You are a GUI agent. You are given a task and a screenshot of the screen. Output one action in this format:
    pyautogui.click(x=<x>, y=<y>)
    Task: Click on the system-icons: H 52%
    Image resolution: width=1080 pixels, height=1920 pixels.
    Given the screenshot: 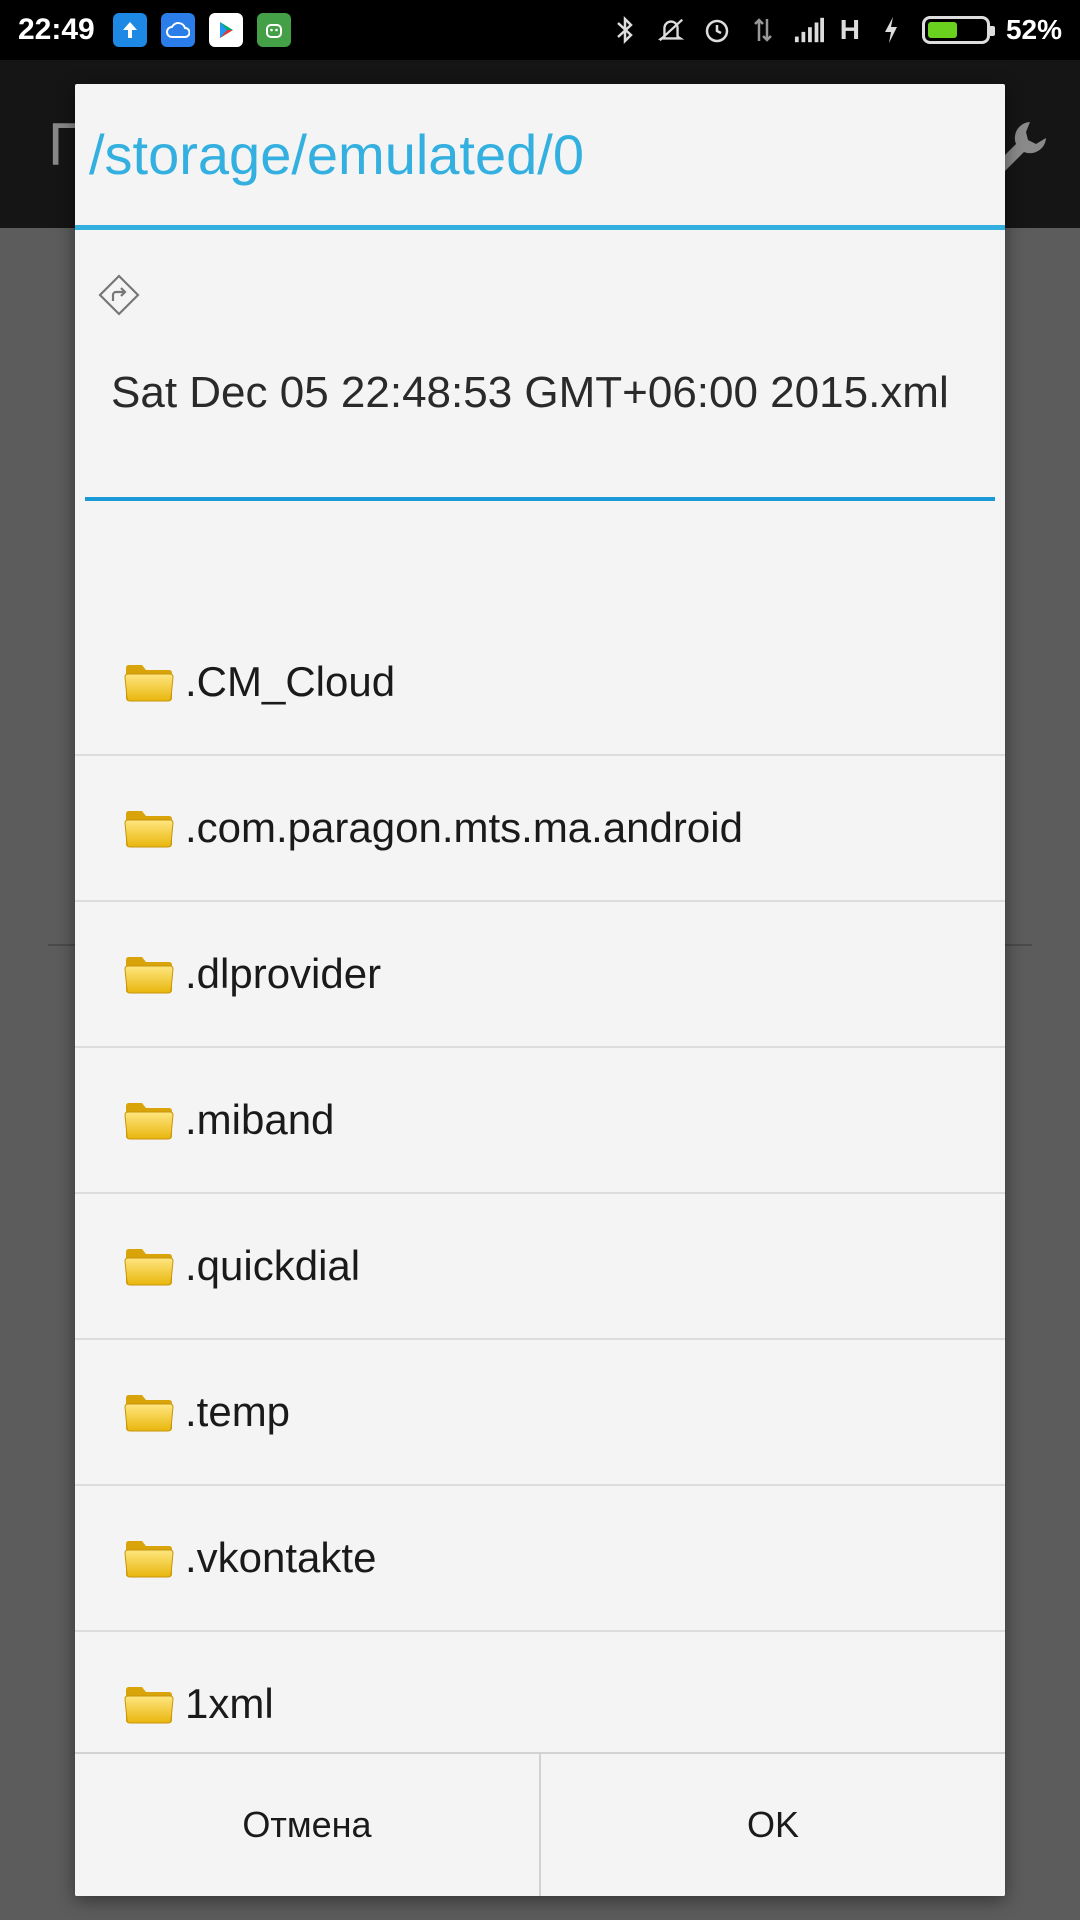 What is the action you would take?
    pyautogui.click(x=836, y=30)
    